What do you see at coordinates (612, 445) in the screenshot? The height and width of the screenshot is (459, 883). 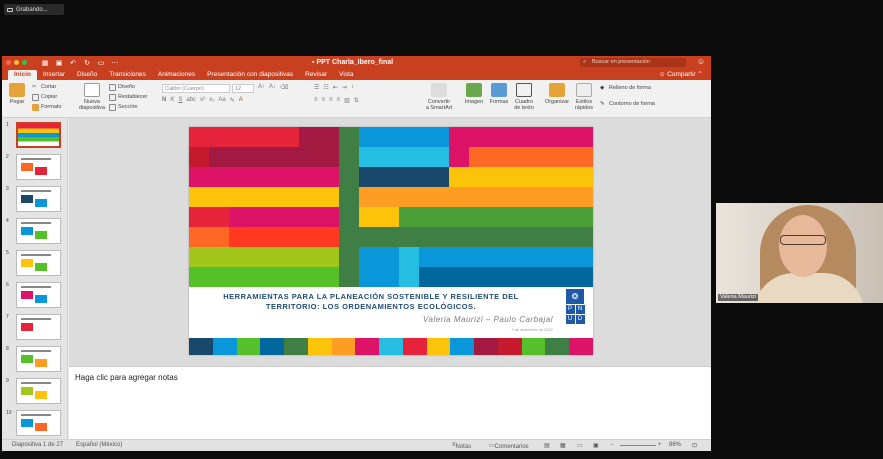 I see `zoom-out-icon: −` at bounding box center [612, 445].